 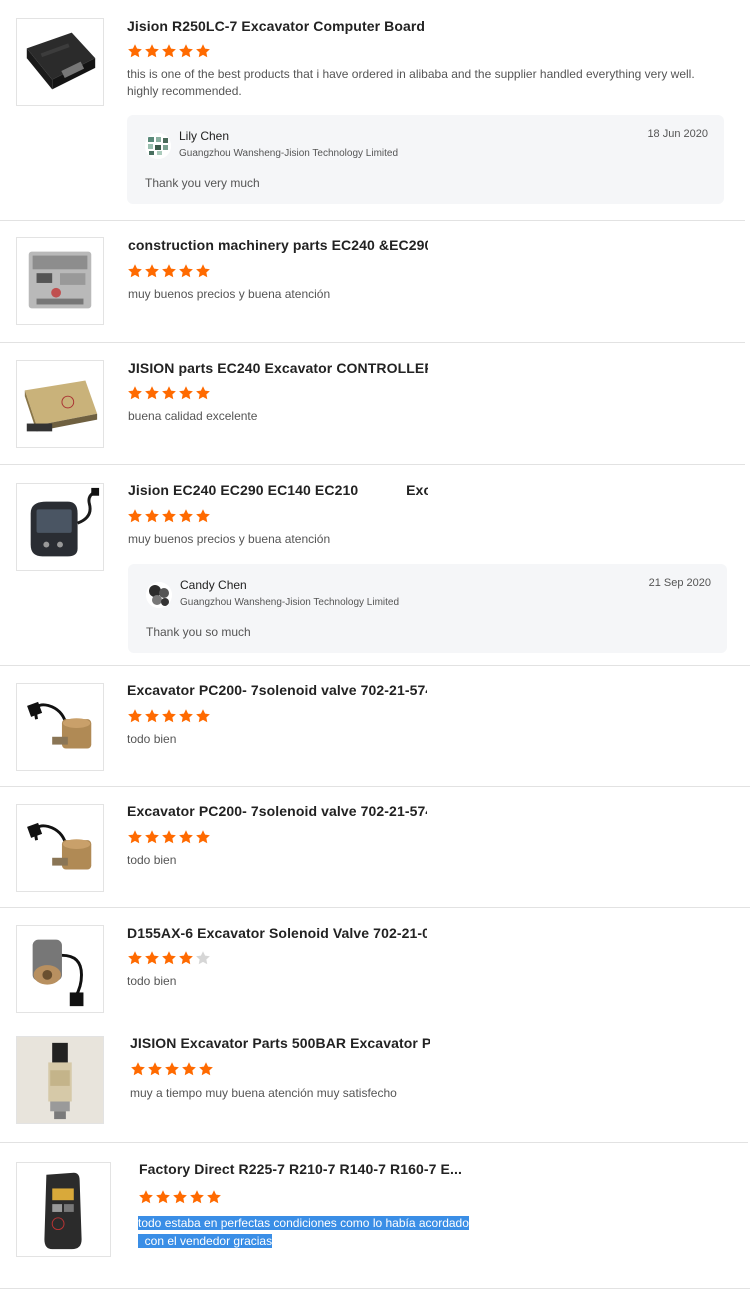 I want to click on seller-name: Lily Chen, so click(x=204, y=136).